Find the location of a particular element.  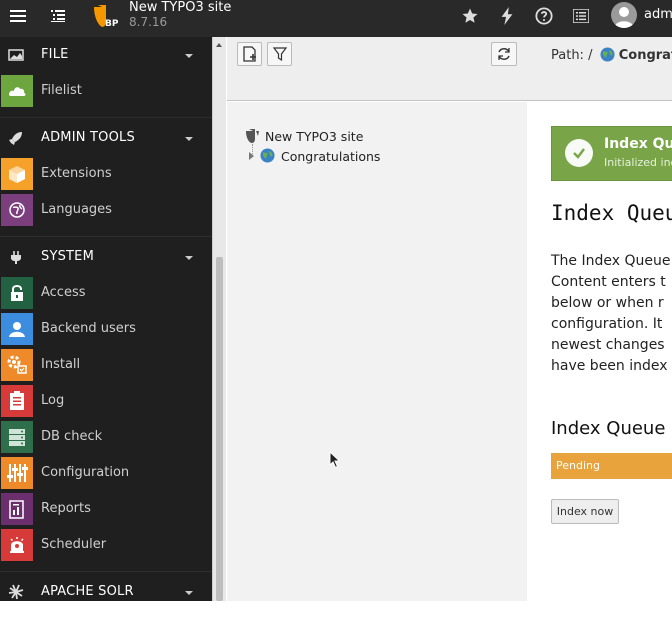

solr-icon is located at coordinates (16, 592).